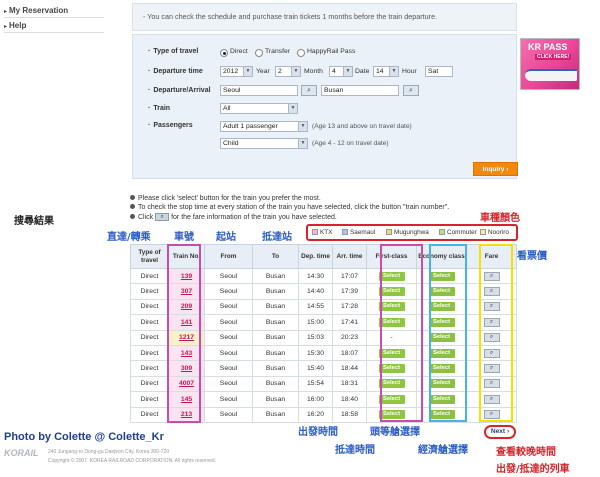 The width and height of the screenshot is (600, 477). I want to click on train-number-link: 145, so click(186, 399).